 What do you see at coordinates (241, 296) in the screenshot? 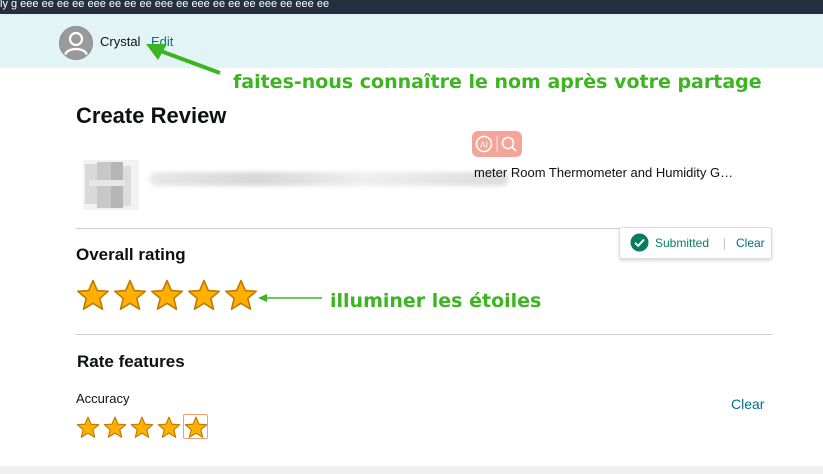
I see `star-5-icon` at bounding box center [241, 296].